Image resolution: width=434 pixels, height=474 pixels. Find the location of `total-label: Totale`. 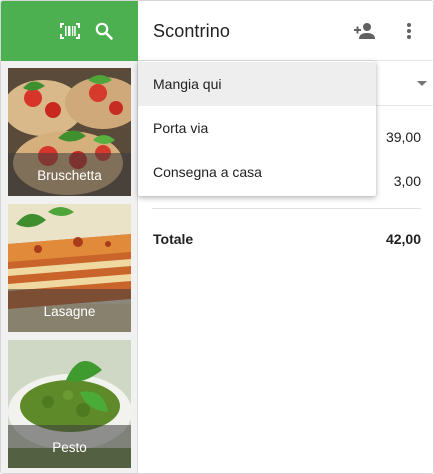

total-label: Totale is located at coordinates (173, 239).